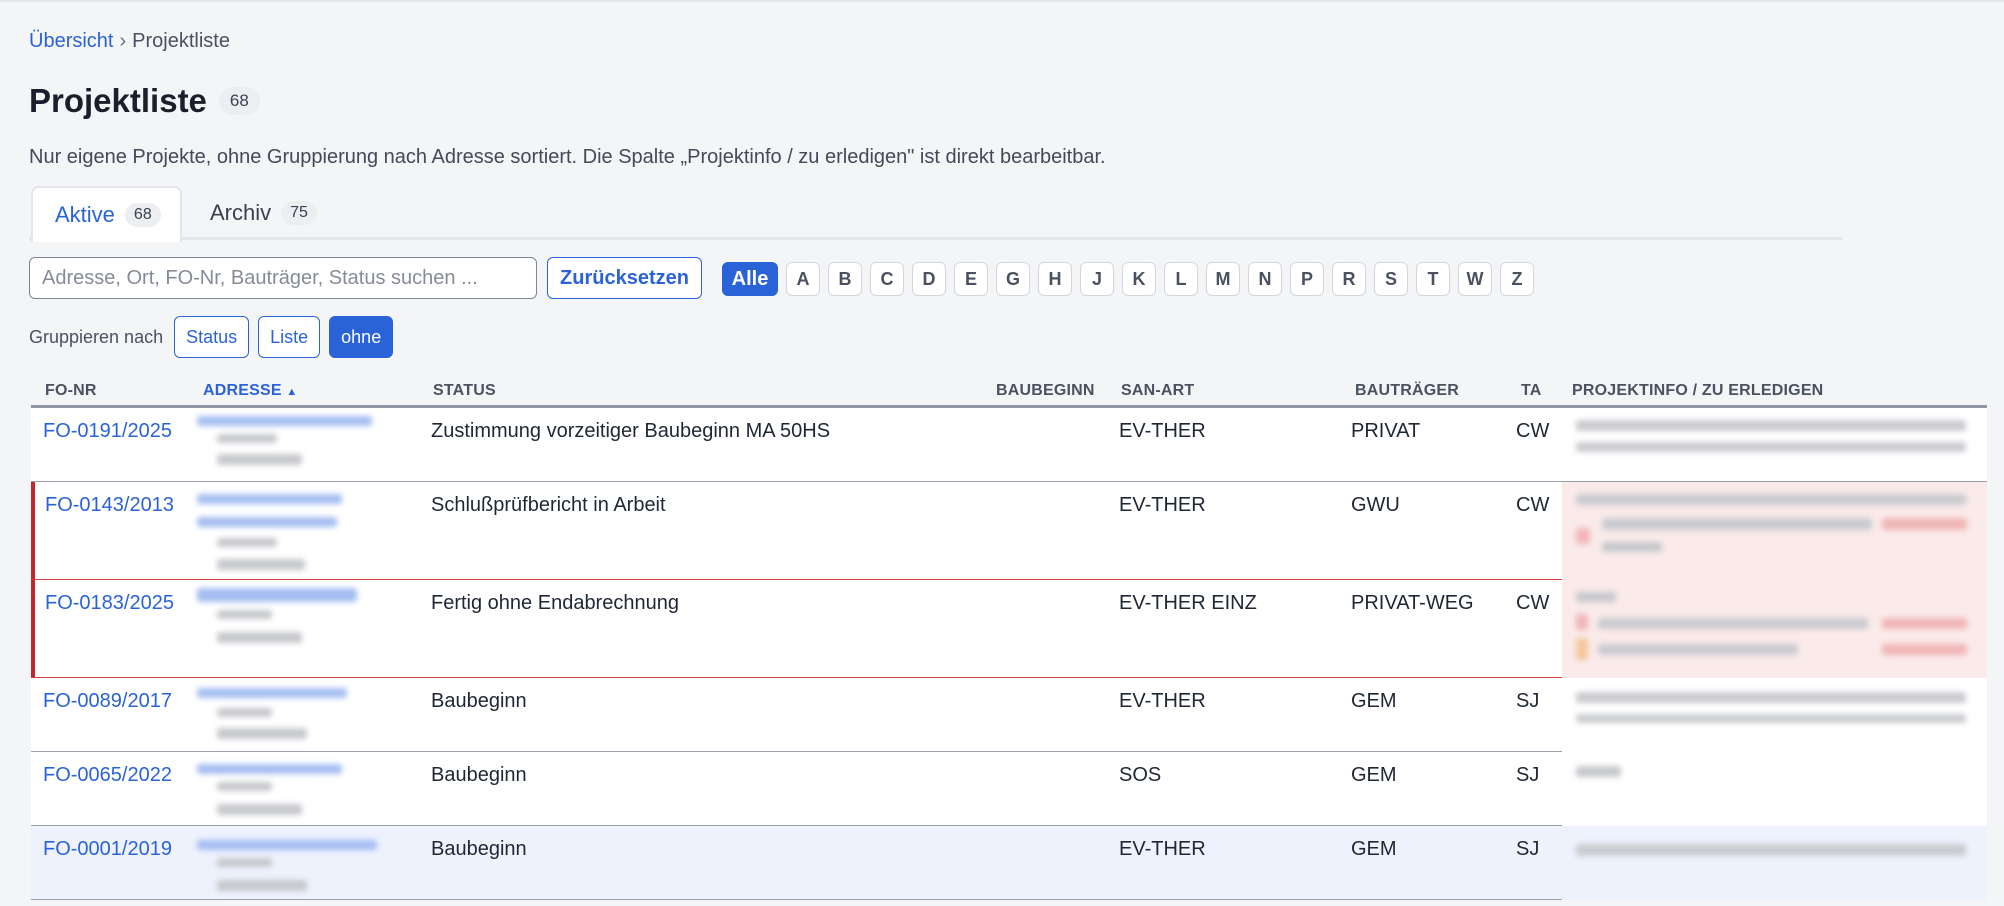 The image size is (2004, 906). I want to click on fo-nr-link: FO-0001/2019, so click(107, 849).